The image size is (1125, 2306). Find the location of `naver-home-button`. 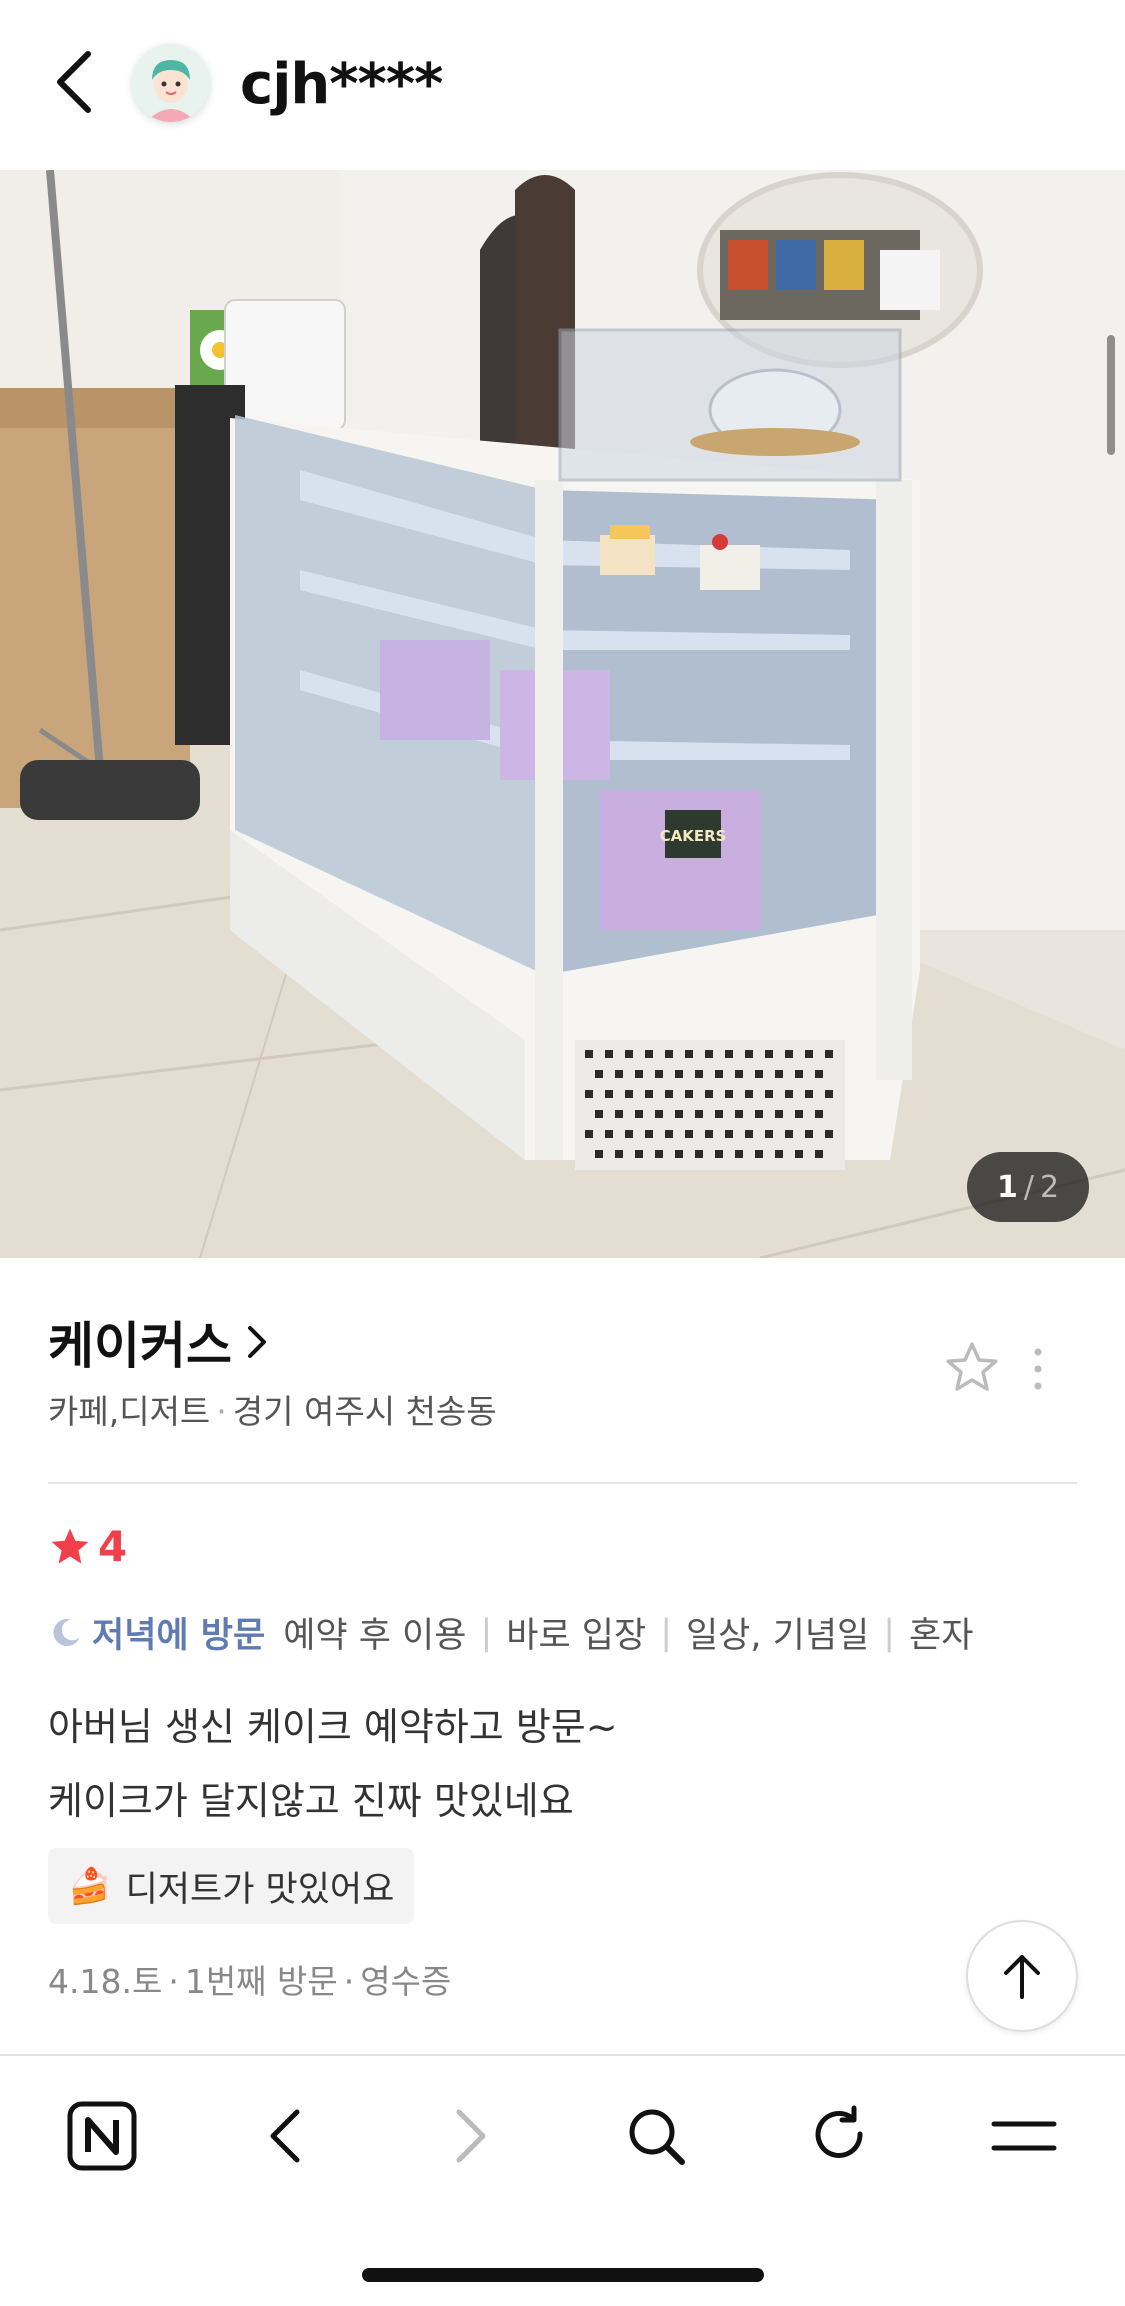

naver-home-button is located at coordinates (102, 2136).